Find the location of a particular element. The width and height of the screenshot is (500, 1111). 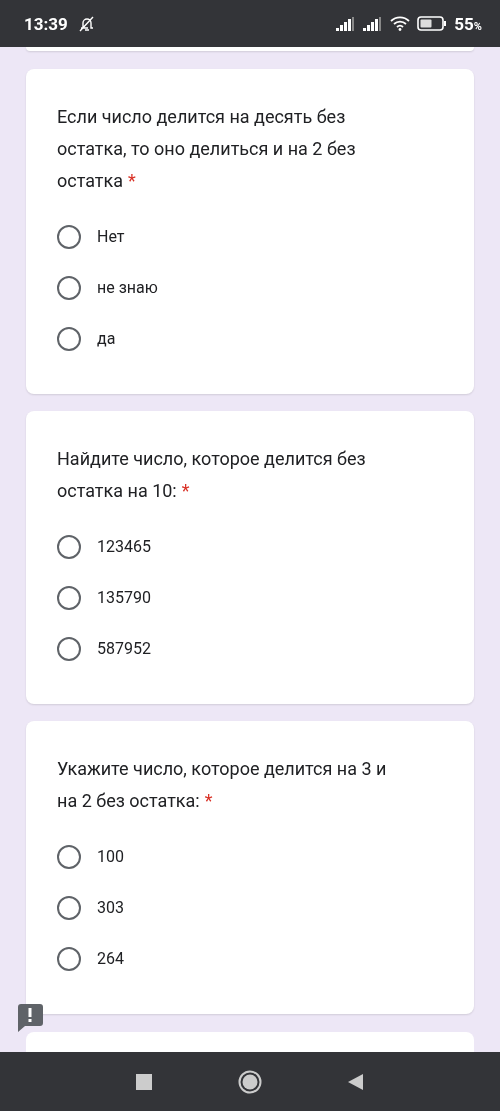

option-label: 303 is located at coordinates (110, 907).